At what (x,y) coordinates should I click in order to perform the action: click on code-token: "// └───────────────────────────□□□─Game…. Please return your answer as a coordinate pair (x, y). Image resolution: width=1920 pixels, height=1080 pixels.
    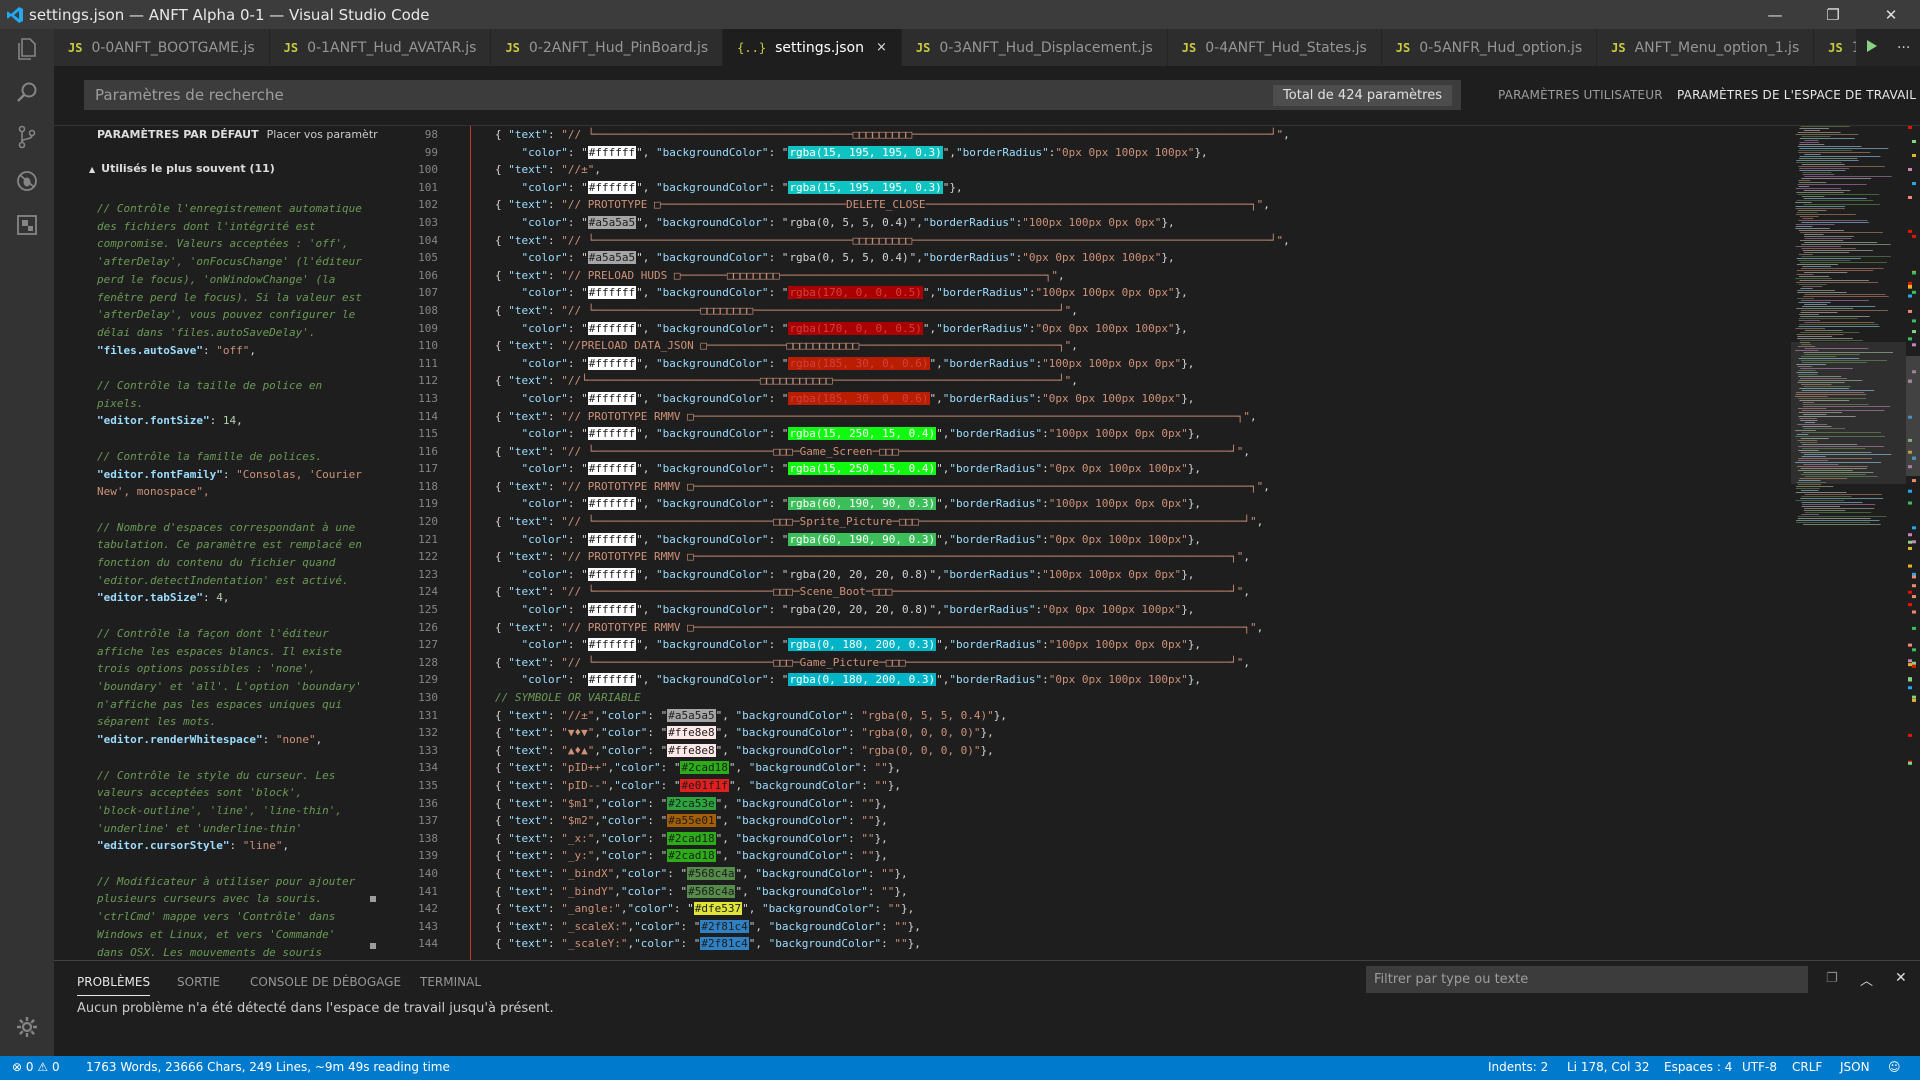
    Looking at the image, I should click on (902, 451).